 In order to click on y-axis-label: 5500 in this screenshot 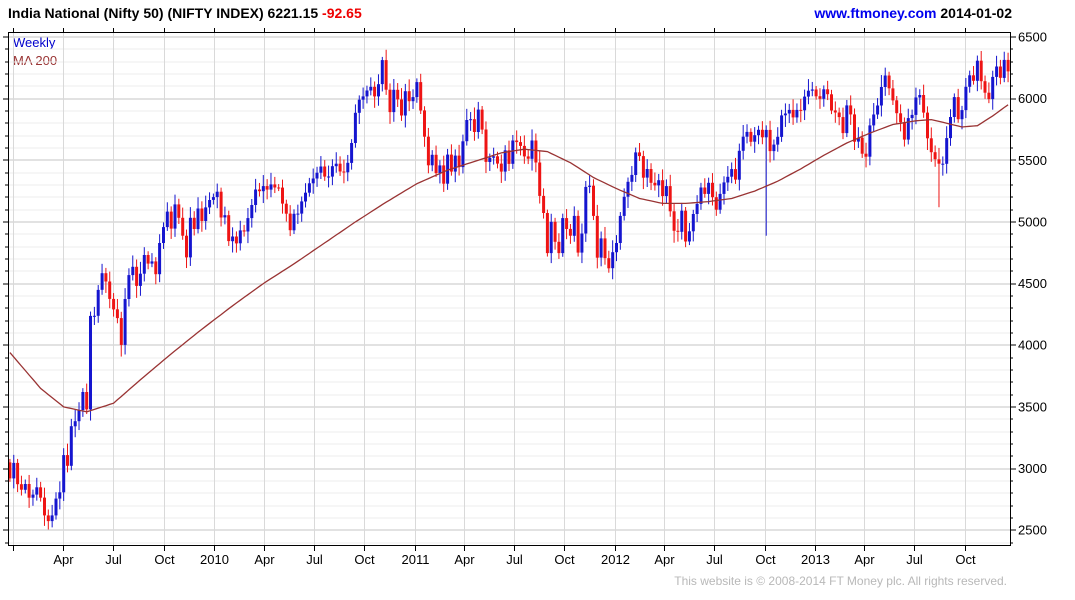, I will do `click(1032, 160)`.